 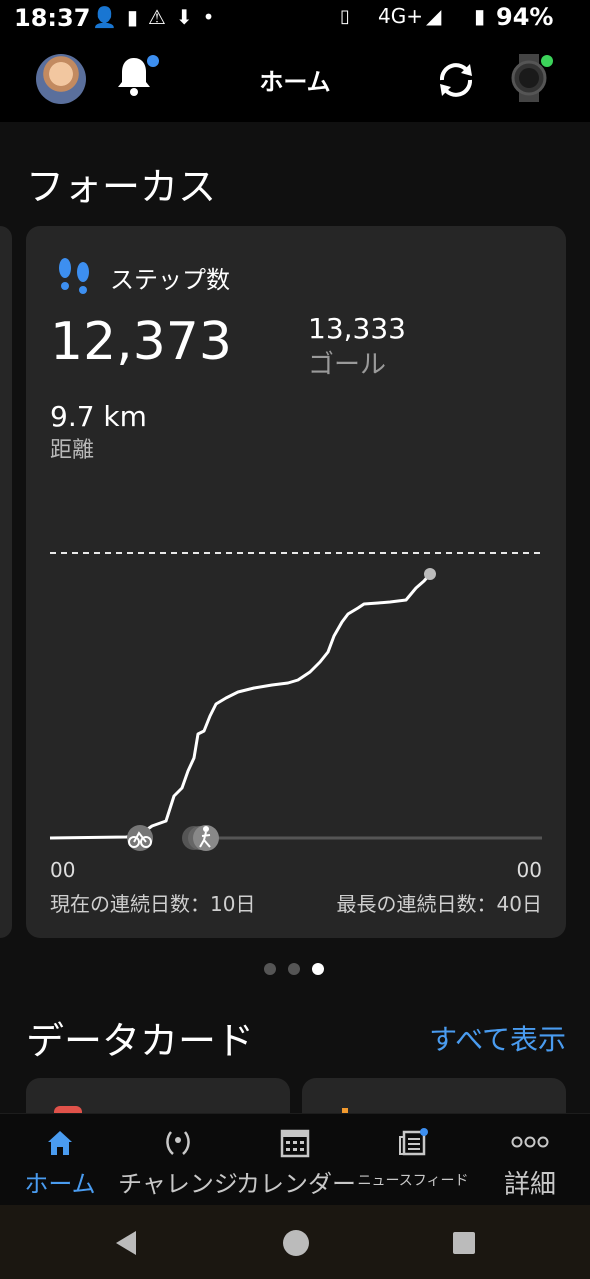 I want to click on system-nav-bar, so click(x=295, y=1242).